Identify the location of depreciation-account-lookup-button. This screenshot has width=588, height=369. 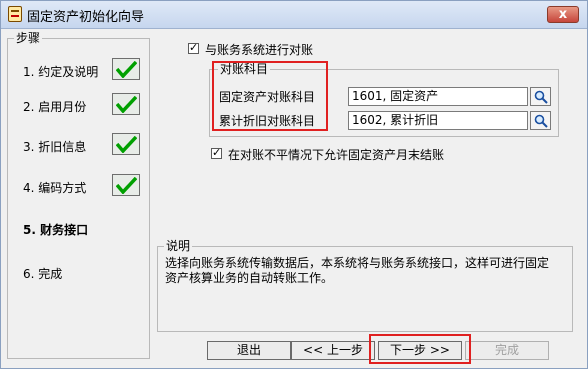
(540, 120).